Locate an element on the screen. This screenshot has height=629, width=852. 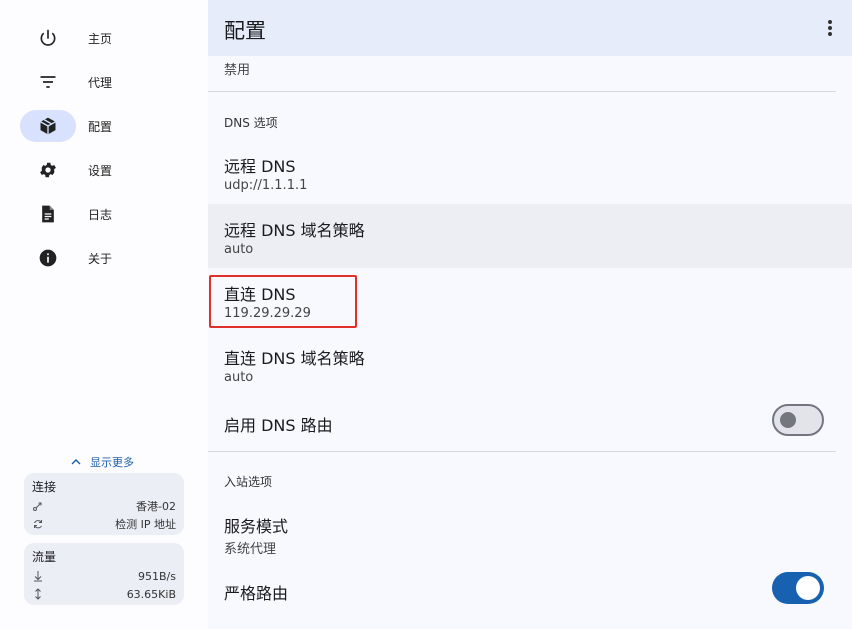
setting-title: 远程 DNS is located at coordinates (260, 166).